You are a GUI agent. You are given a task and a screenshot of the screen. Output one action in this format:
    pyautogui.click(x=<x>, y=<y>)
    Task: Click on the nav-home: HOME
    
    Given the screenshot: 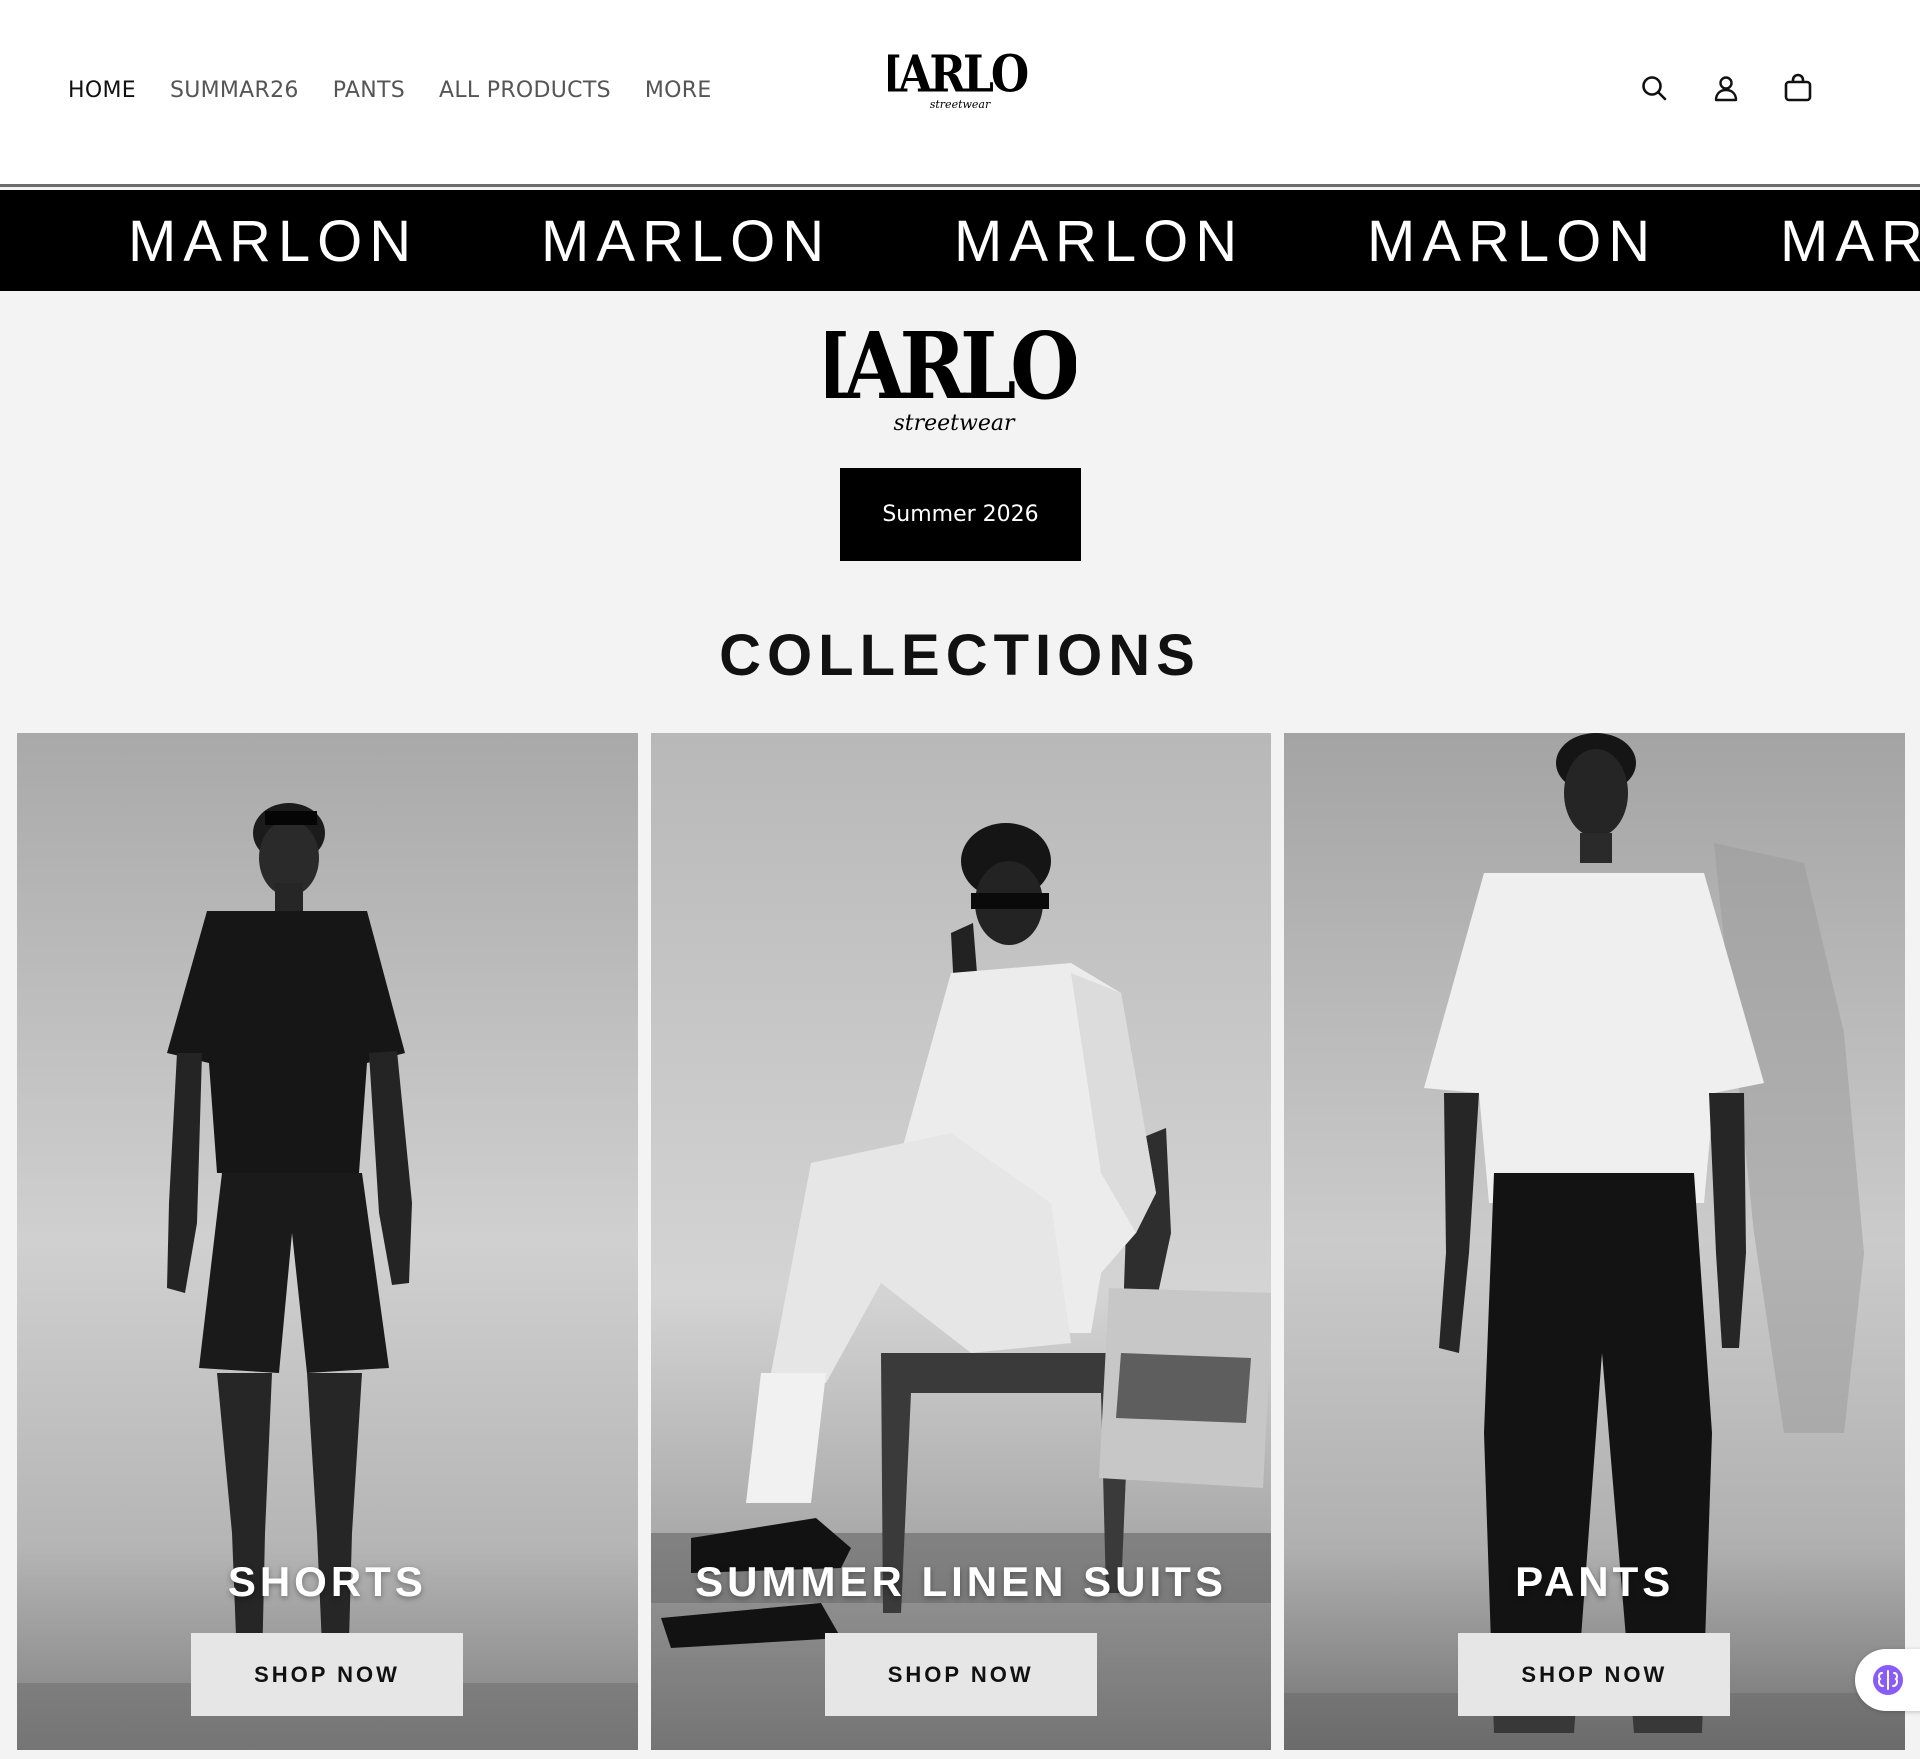 What is the action you would take?
    pyautogui.click(x=102, y=90)
    